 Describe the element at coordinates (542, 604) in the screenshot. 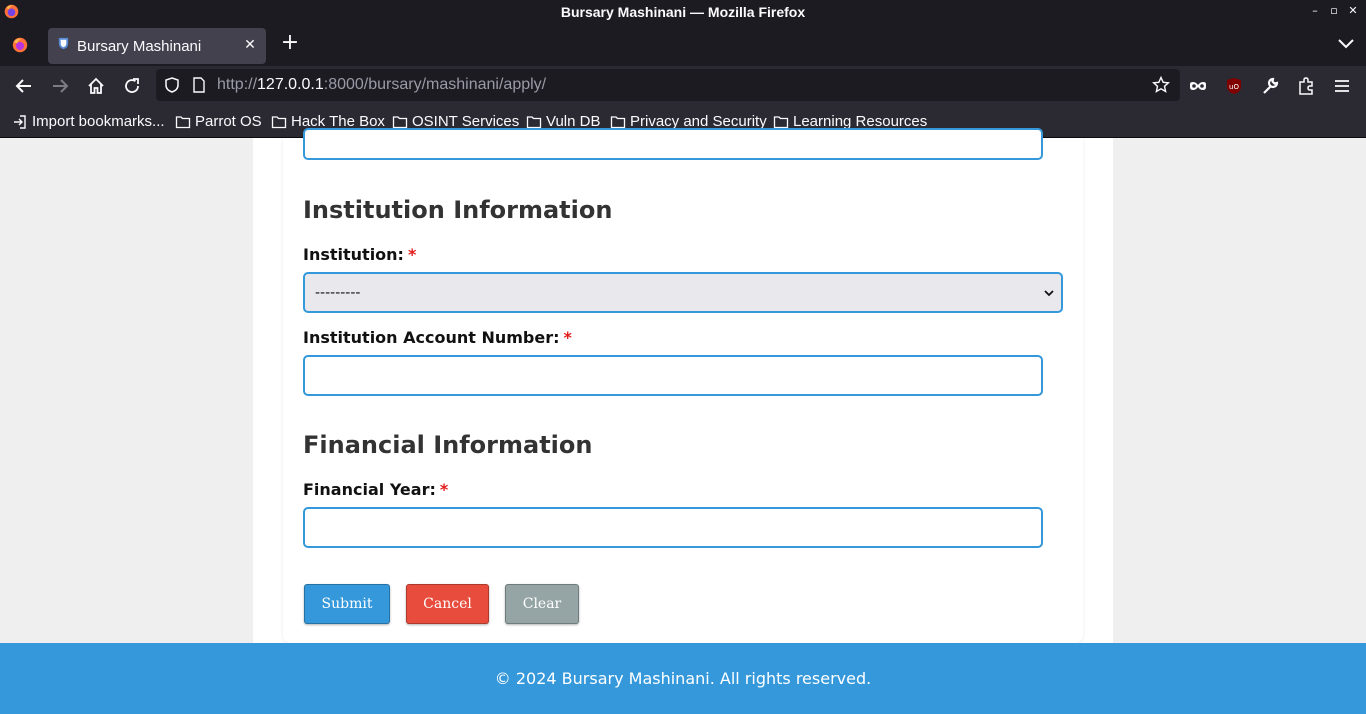

I see `clear-button: Clear` at that location.